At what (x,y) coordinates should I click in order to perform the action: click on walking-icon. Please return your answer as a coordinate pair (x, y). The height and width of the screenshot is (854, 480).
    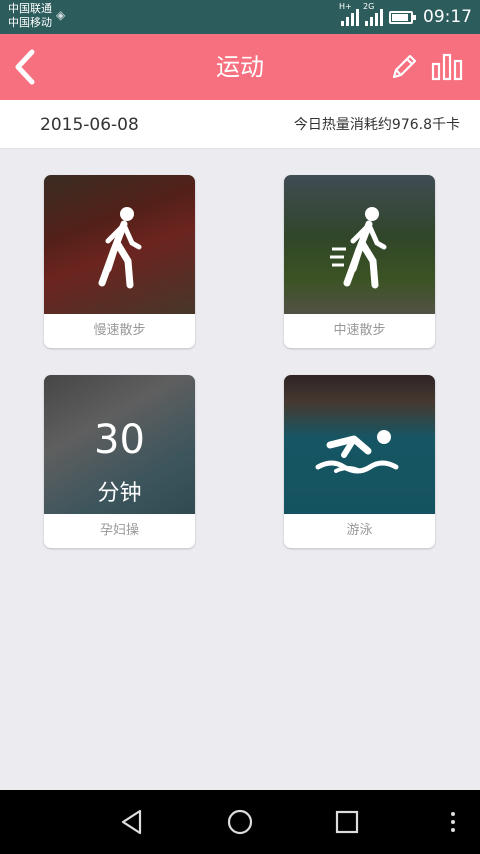
    Looking at the image, I should click on (120, 248).